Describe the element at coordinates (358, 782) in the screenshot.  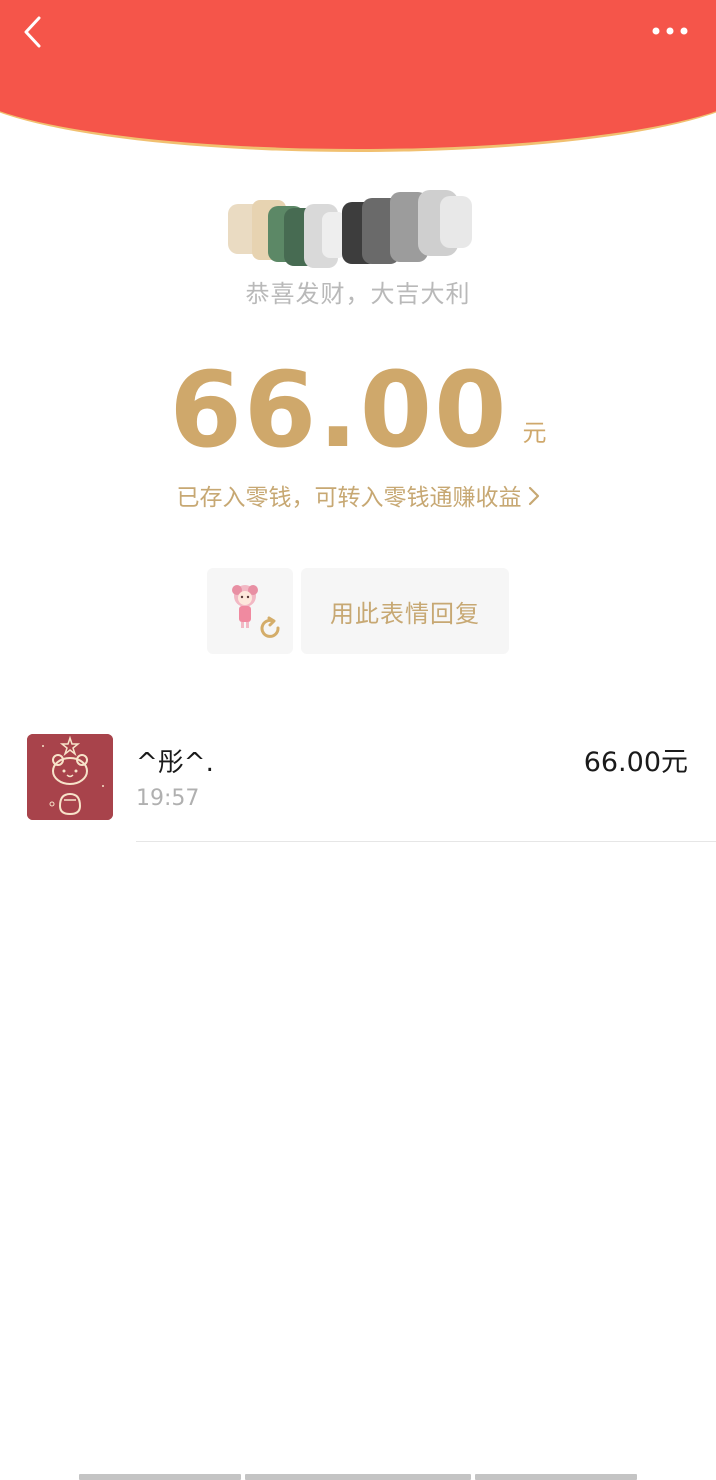
I see `list-item: ^彤^. 19:57 66.00元` at that location.